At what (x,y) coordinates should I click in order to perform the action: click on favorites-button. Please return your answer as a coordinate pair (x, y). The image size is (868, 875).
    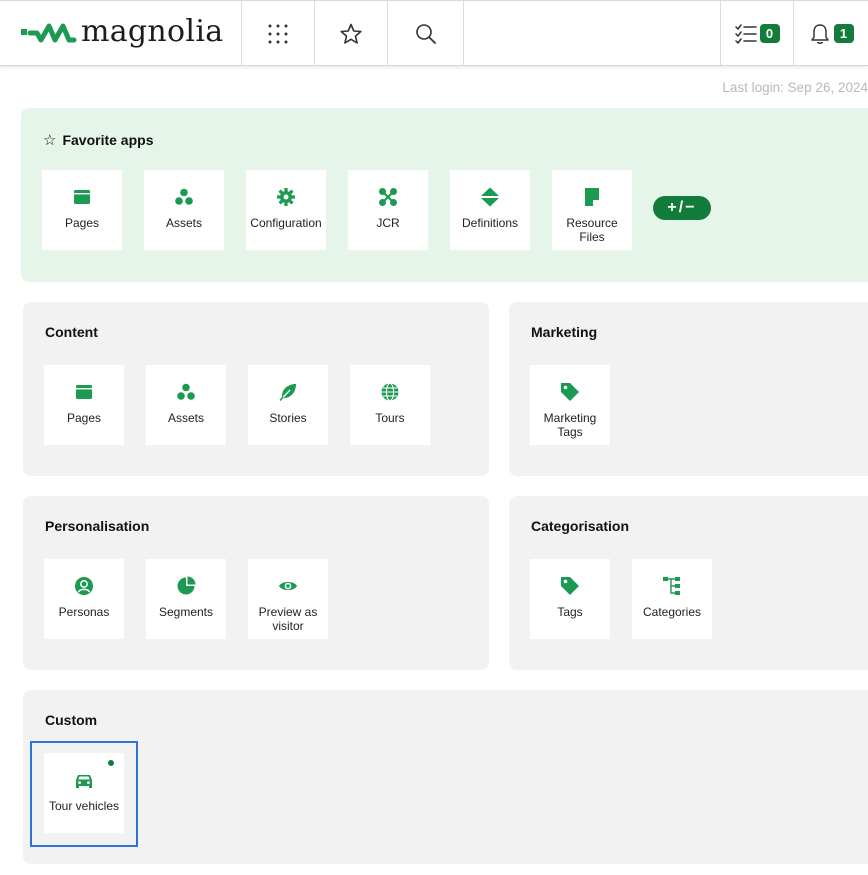
    Looking at the image, I should click on (351, 33).